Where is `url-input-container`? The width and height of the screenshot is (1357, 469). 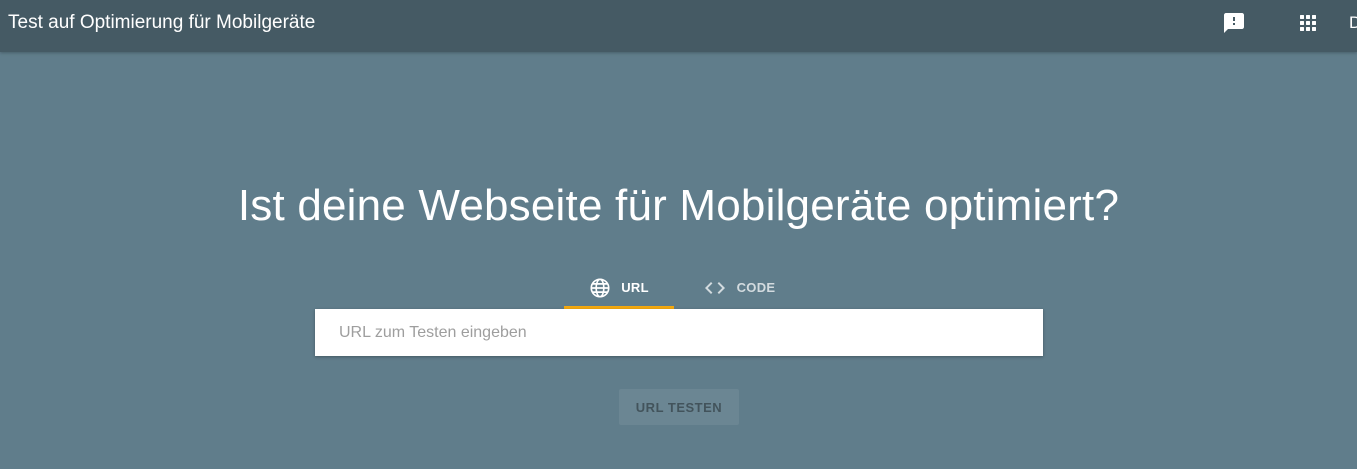 url-input-container is located at coordinates (679, 332).